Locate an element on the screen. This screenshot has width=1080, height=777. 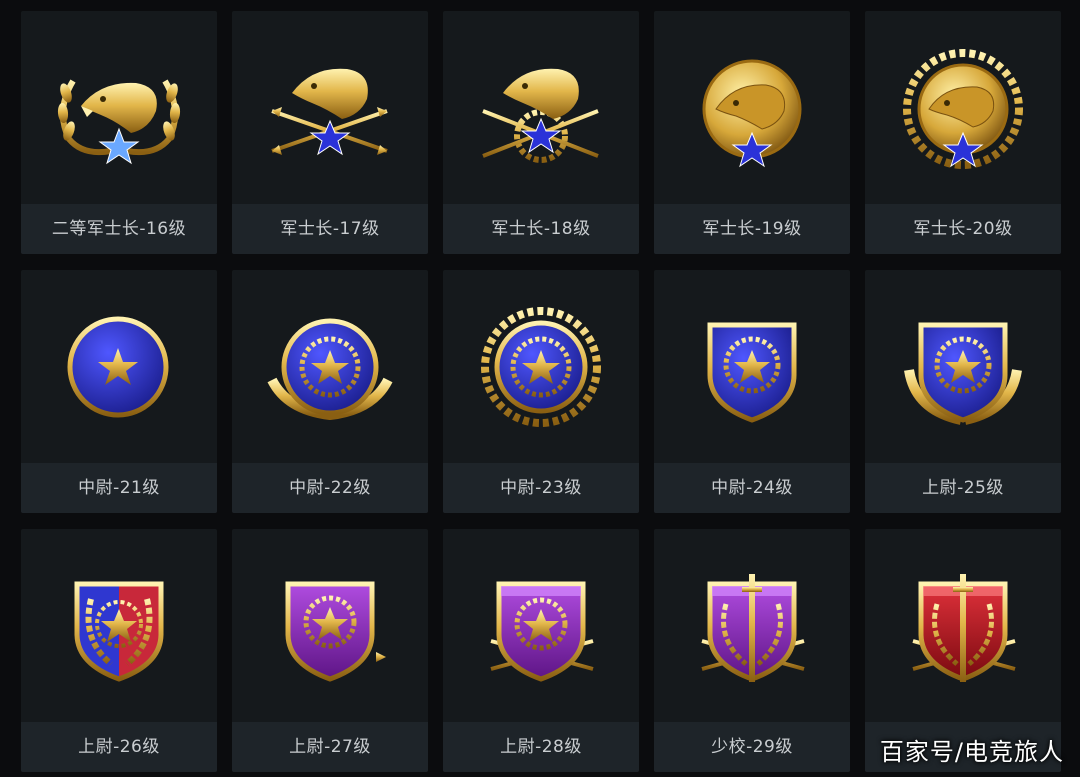
rank-card: 军士长-20级 is located at coordinates (963, 132).